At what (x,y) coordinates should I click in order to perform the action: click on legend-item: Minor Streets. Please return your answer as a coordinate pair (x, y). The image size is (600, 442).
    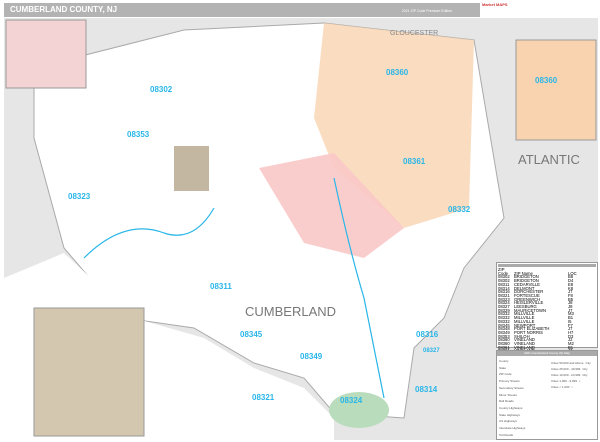
    Looking at the image, I should click on (508, 394).